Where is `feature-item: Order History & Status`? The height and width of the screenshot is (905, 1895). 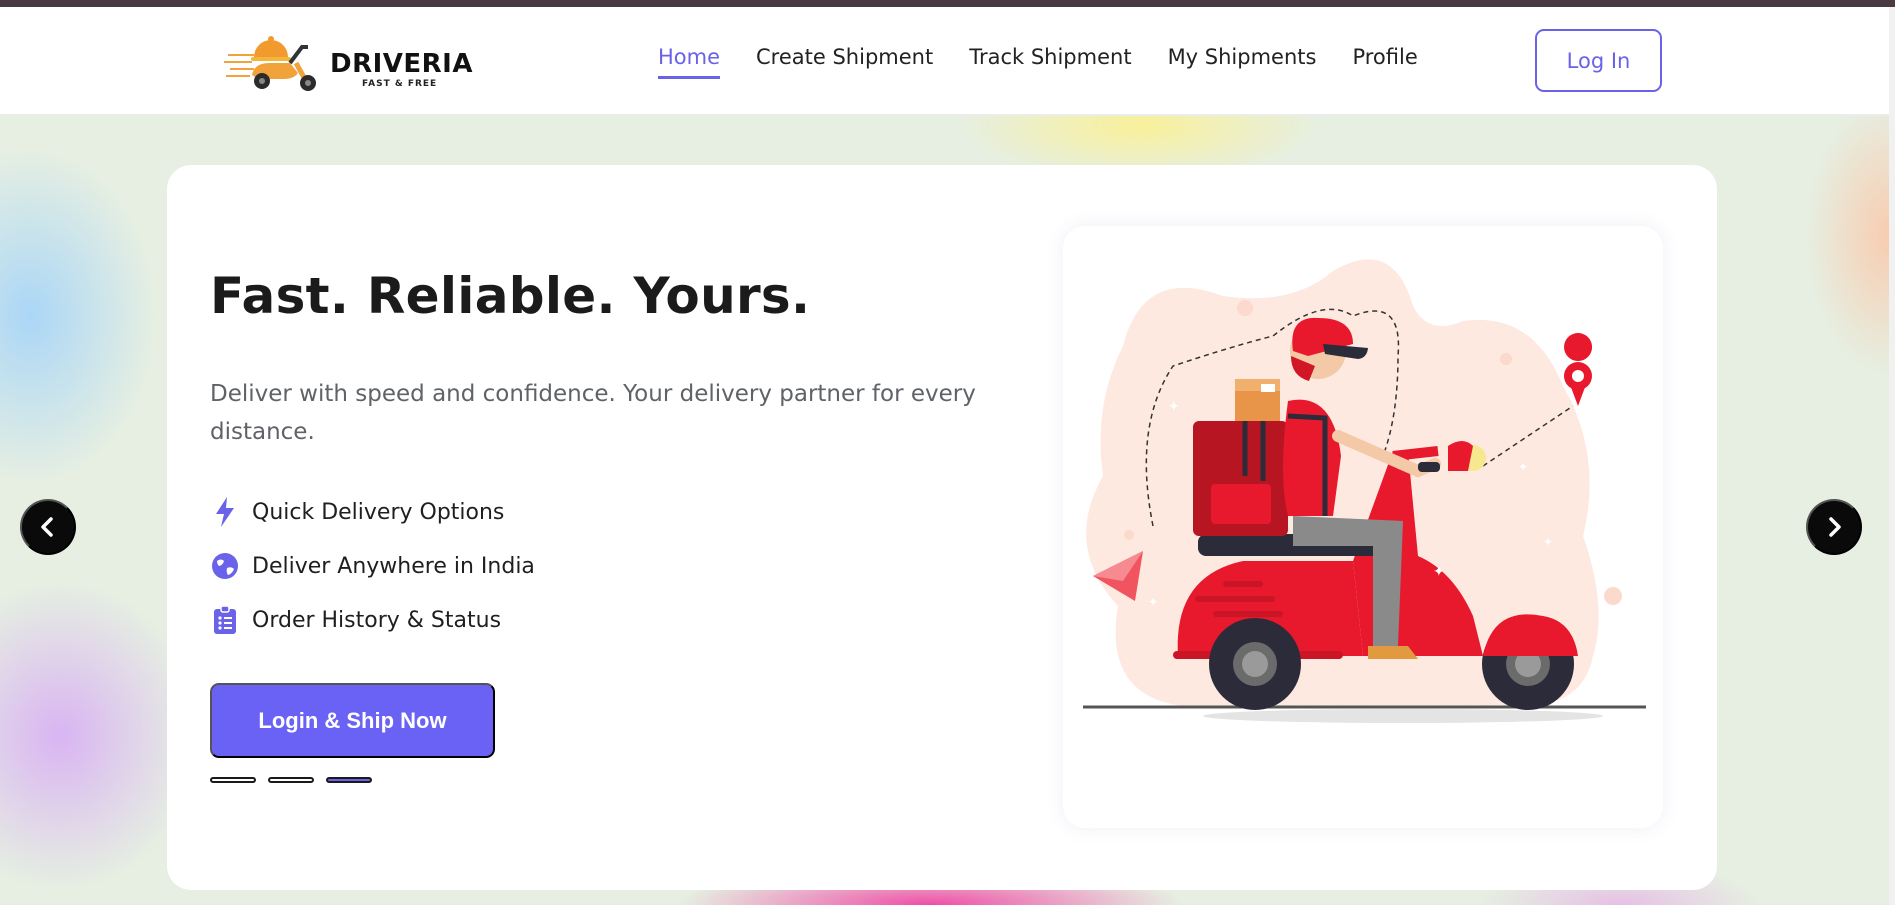 feature-item: Order History & Status is located at coordinates (372, 620).